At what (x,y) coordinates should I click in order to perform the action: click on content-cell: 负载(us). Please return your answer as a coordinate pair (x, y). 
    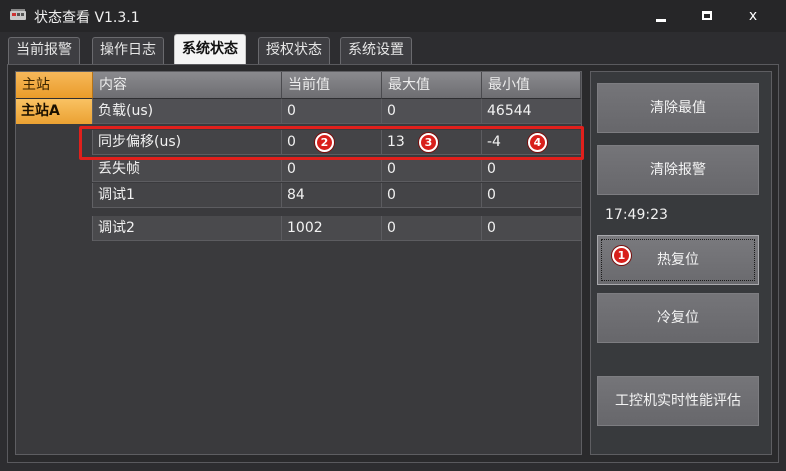
    Looking at the image, I should click on (187, 111).